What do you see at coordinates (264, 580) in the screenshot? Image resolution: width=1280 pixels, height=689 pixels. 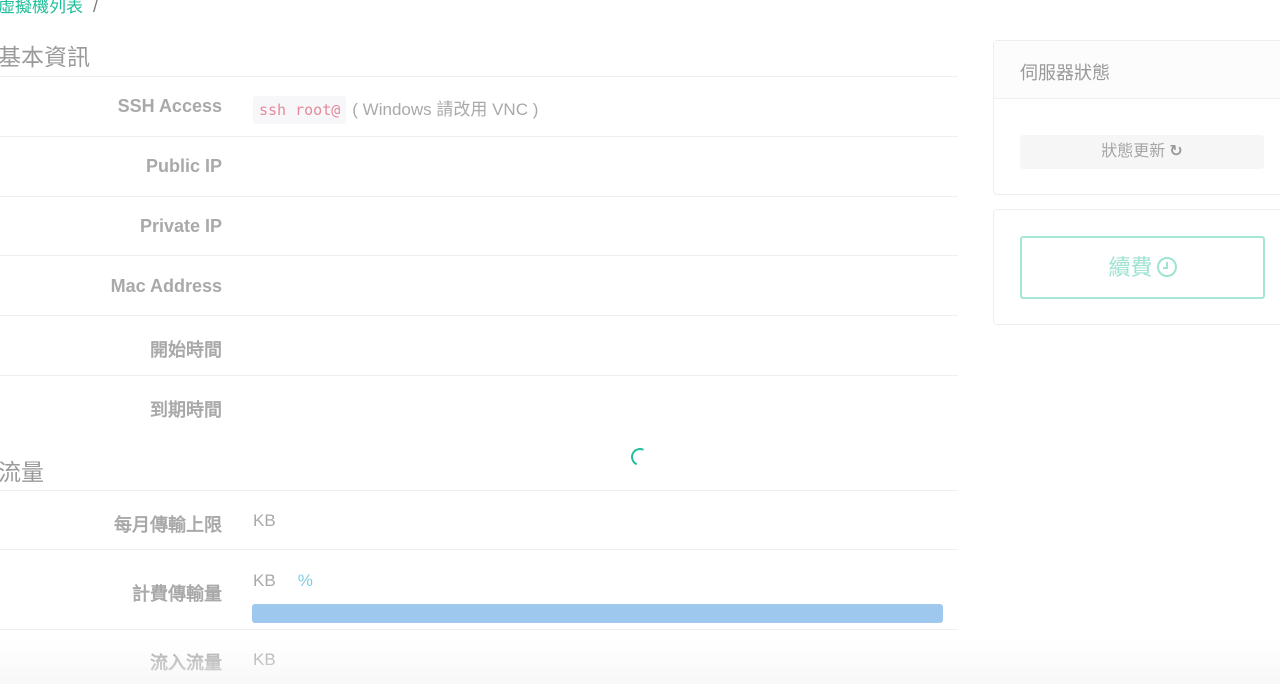 I see `billed-traffic-unit: KB` at bounding box center [264, 580].